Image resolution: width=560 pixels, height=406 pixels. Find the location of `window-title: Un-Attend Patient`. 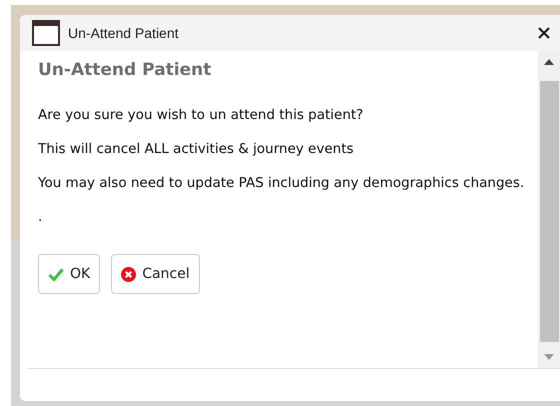

window-title: Un-Attend Patient is located at coordinates (124, 33).